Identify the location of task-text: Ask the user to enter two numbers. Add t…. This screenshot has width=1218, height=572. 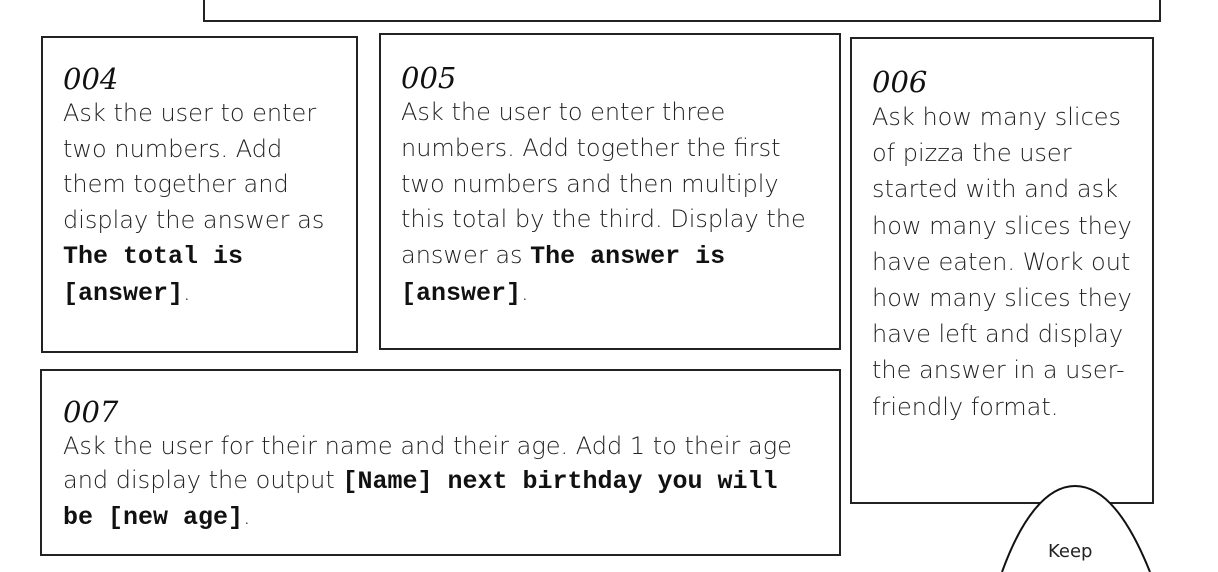
(194, 166).